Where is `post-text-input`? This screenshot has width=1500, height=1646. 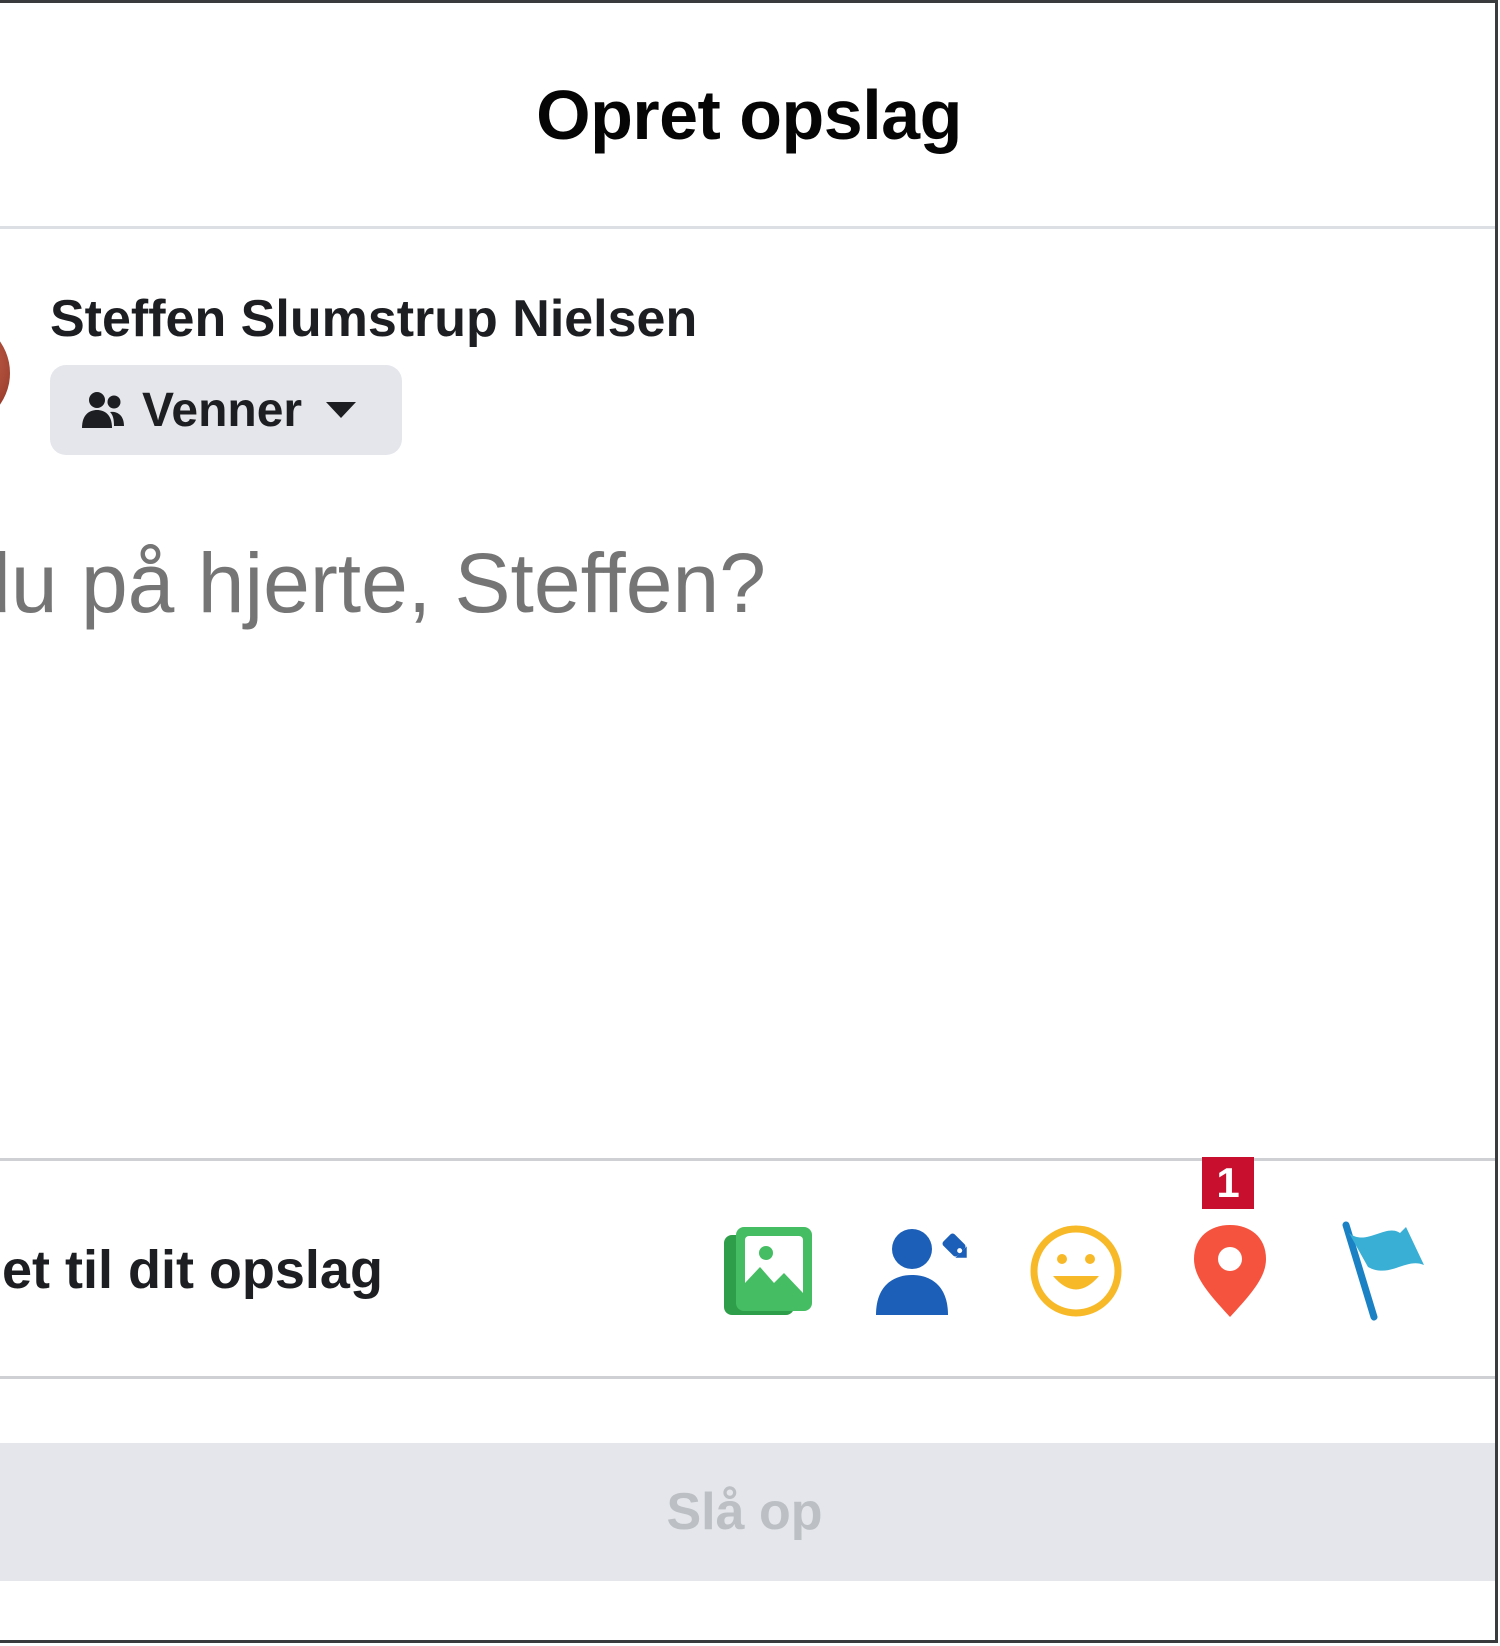
post-text-input is located at coordinates (700, 583).